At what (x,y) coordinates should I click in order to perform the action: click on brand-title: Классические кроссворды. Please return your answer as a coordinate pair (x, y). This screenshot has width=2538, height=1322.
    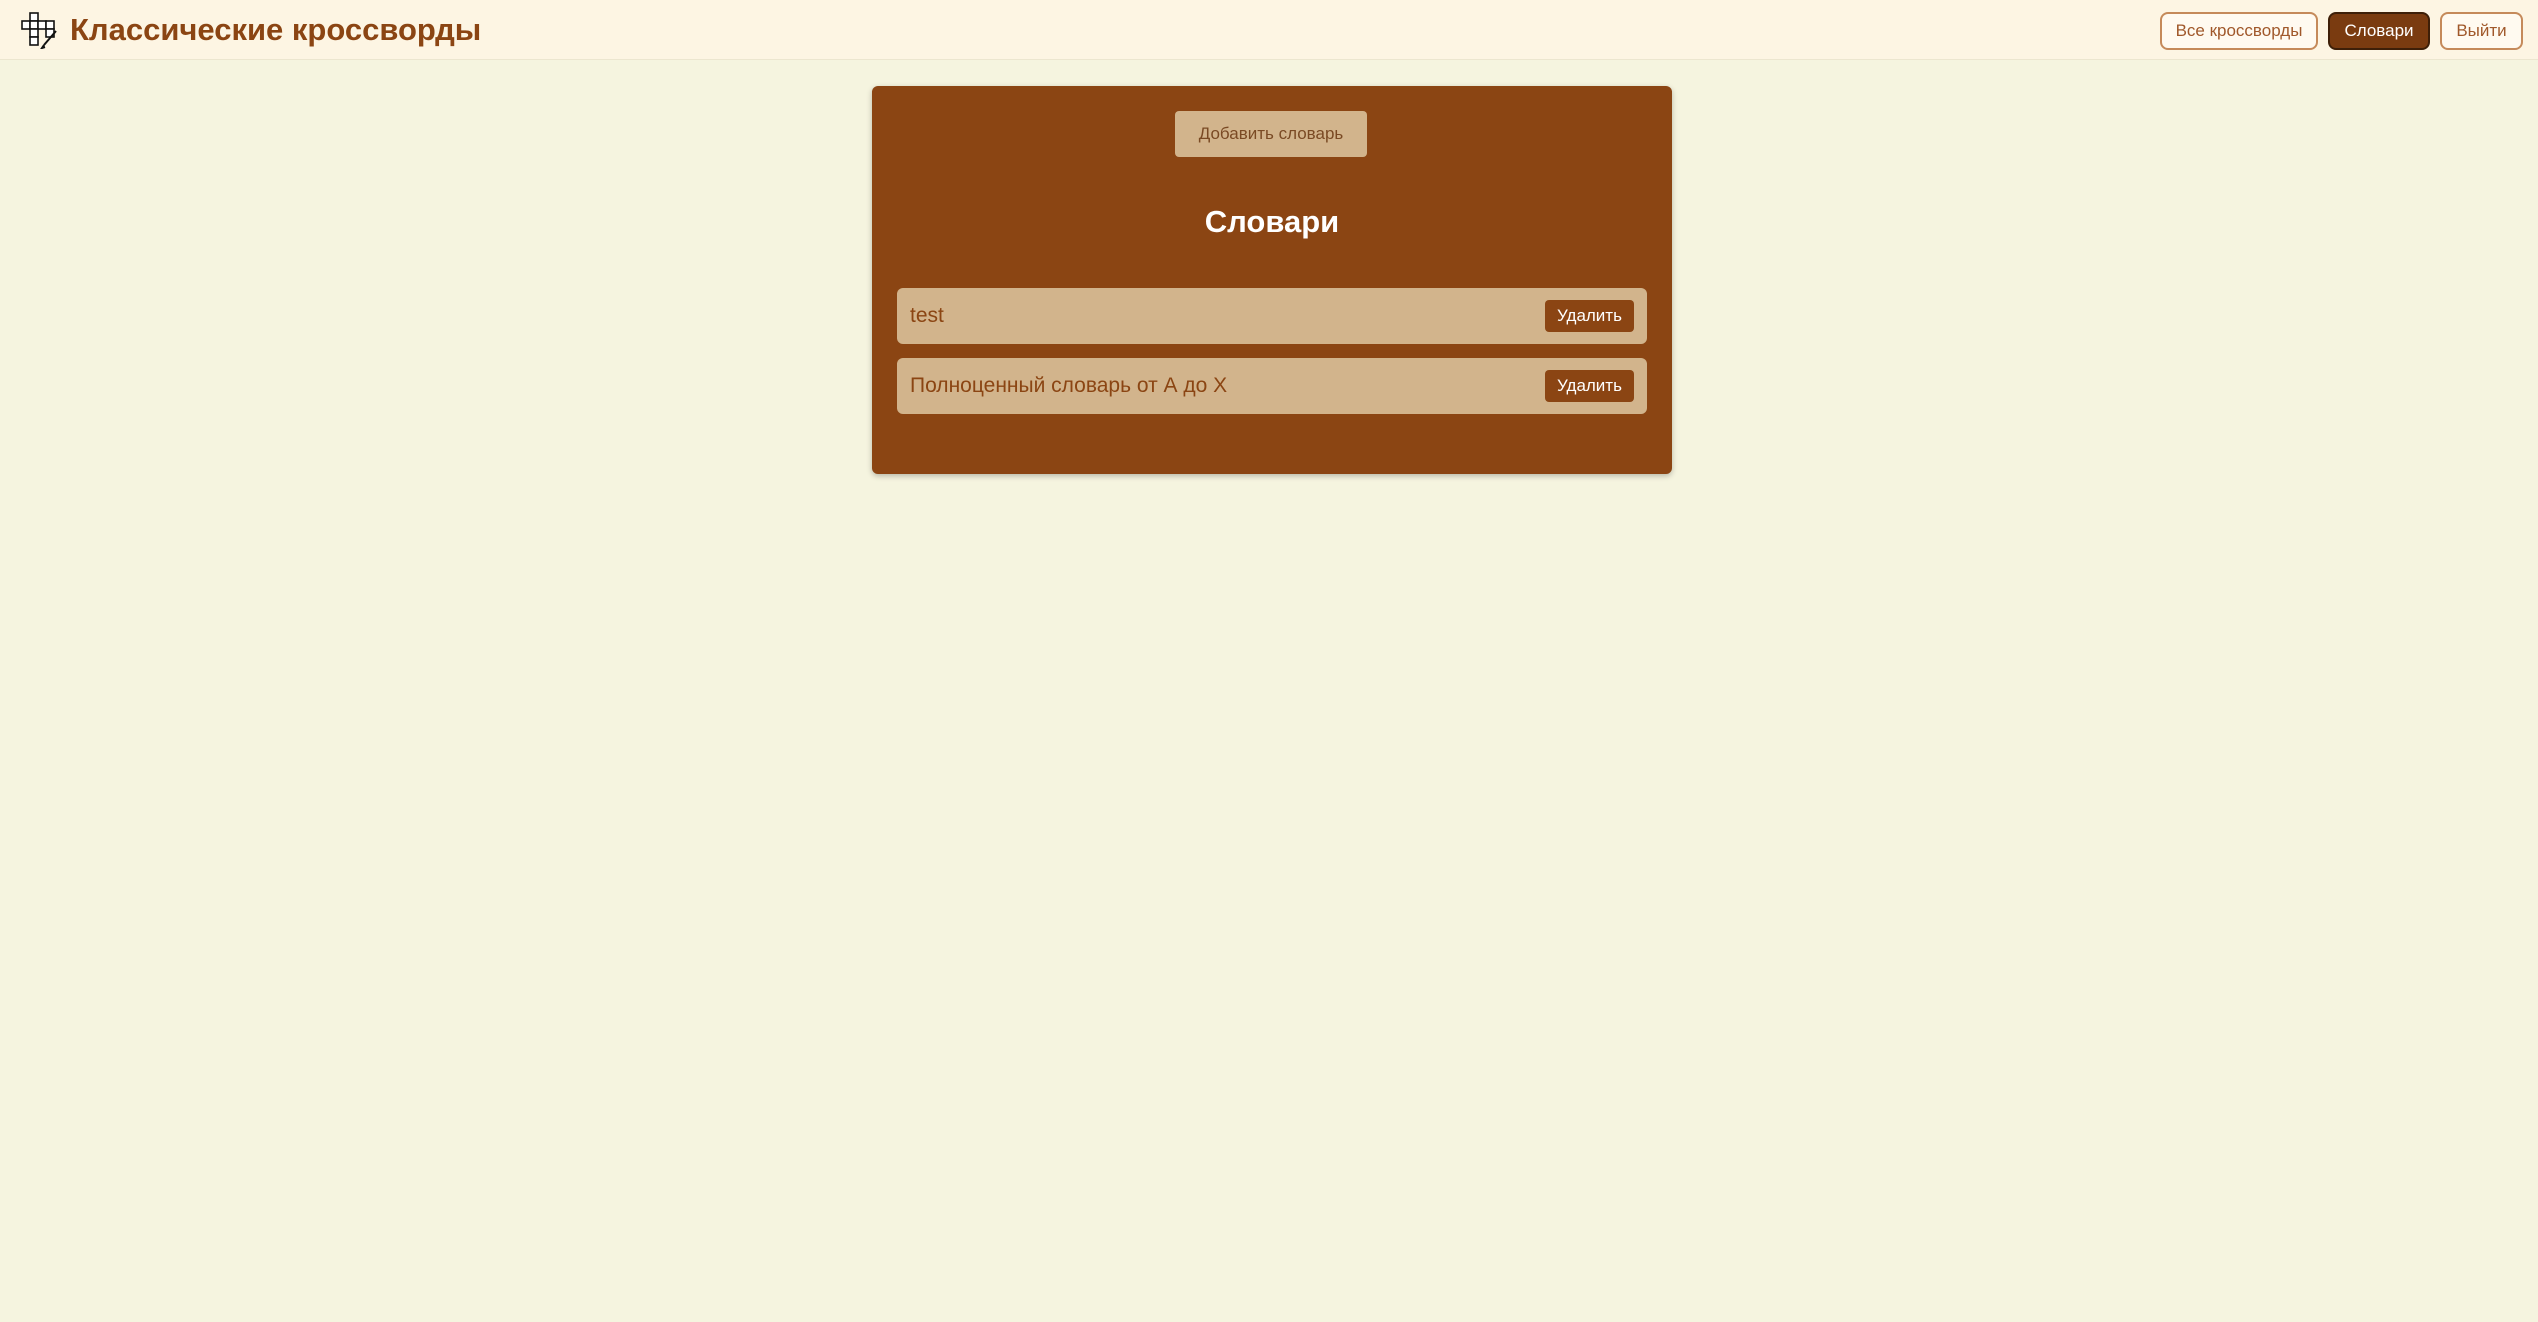
    Looking at the image, I should click on (275, 30).